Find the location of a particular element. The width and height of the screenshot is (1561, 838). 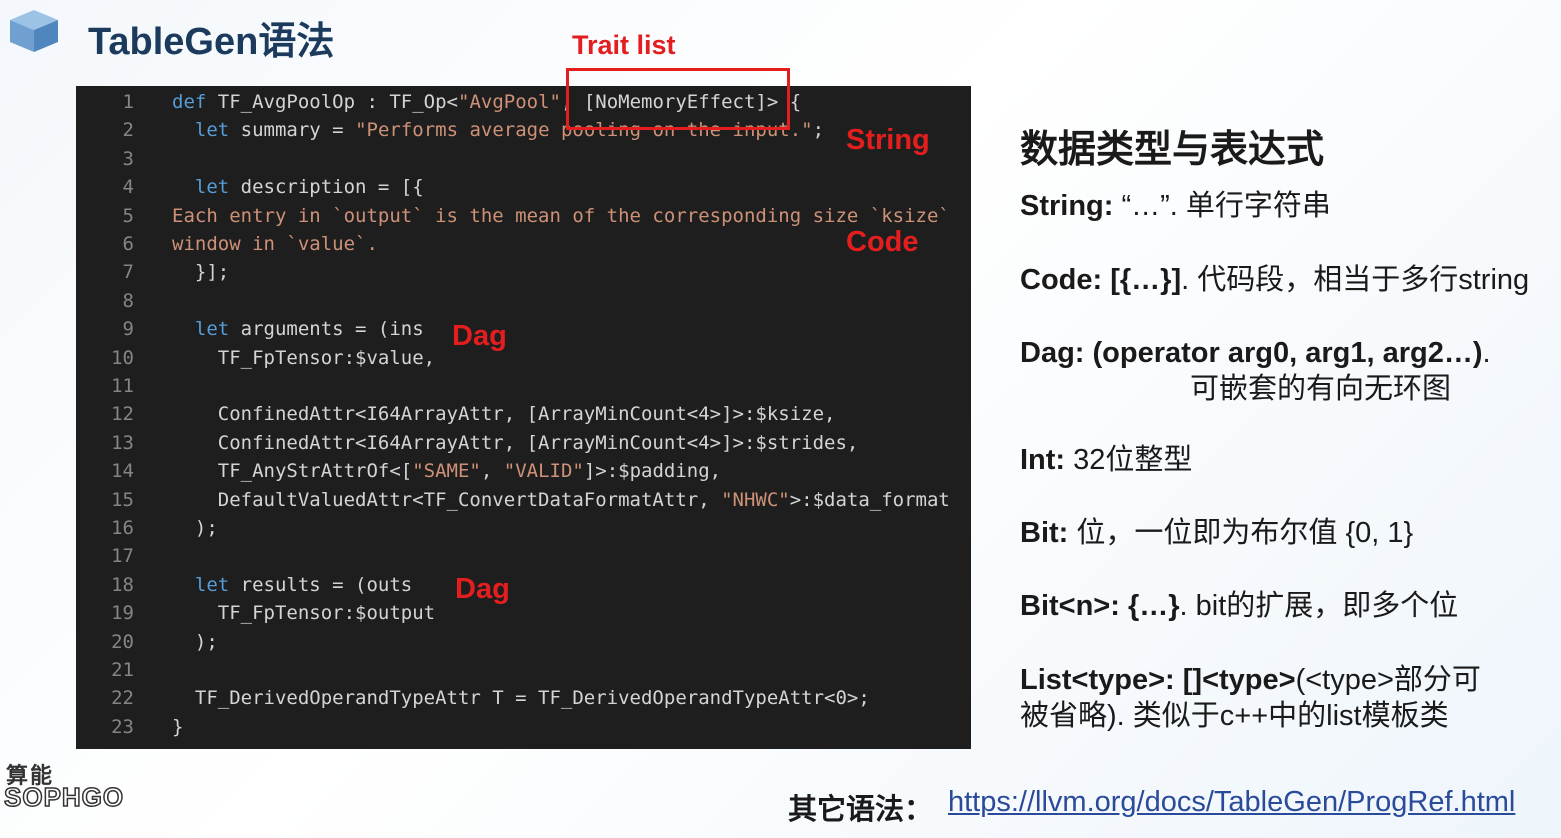

type-item-list-desc: 被省略). 类似于c++中的list模板类 is located at coordinates (1234, 716).